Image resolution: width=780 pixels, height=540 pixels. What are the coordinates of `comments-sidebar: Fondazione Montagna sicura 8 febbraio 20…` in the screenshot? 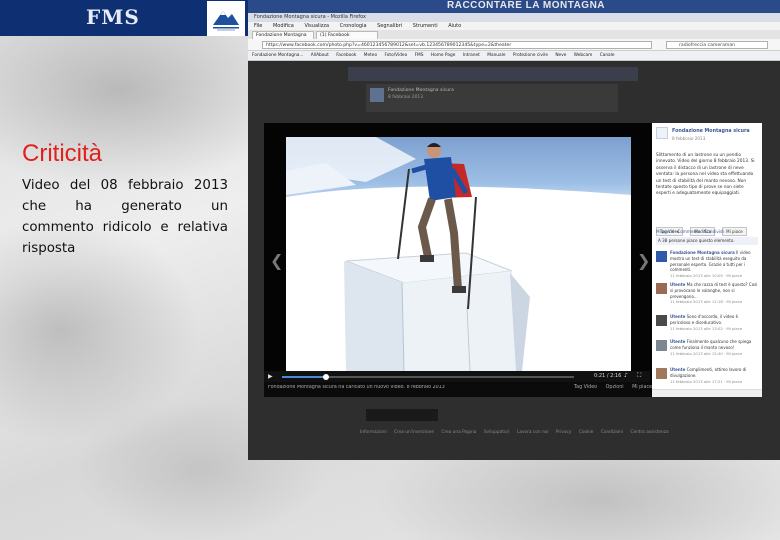 It's located at (707, 260).